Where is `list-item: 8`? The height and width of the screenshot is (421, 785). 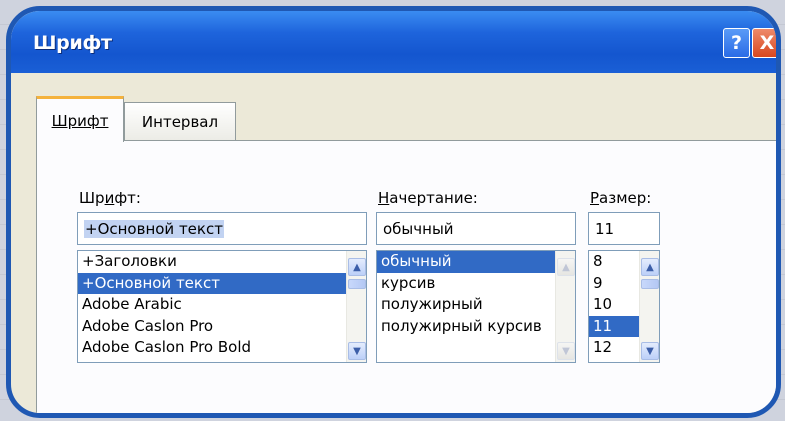 list-item: 8 is located at coordinates (615, 262).